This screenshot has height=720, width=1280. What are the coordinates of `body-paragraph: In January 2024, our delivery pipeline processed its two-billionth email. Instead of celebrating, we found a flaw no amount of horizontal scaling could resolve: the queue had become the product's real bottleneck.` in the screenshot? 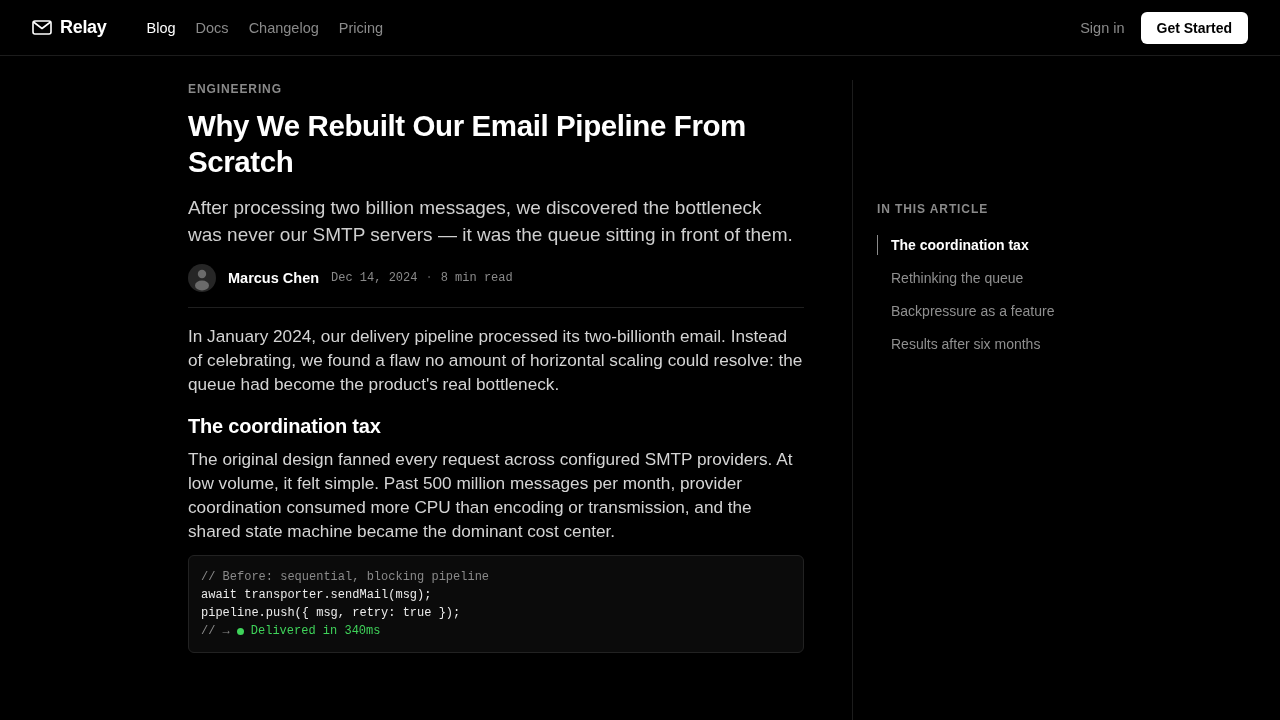 It's located at (496, 360).